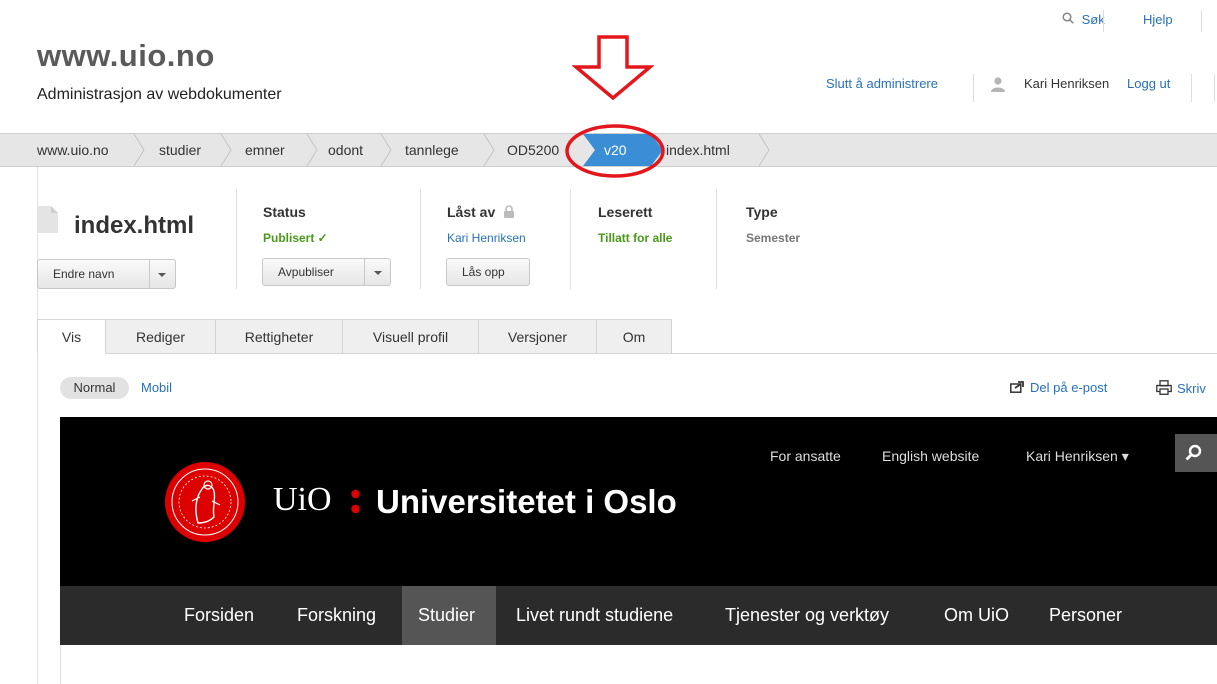  I want to click on print-link: Skriv, so click(1181, 388).